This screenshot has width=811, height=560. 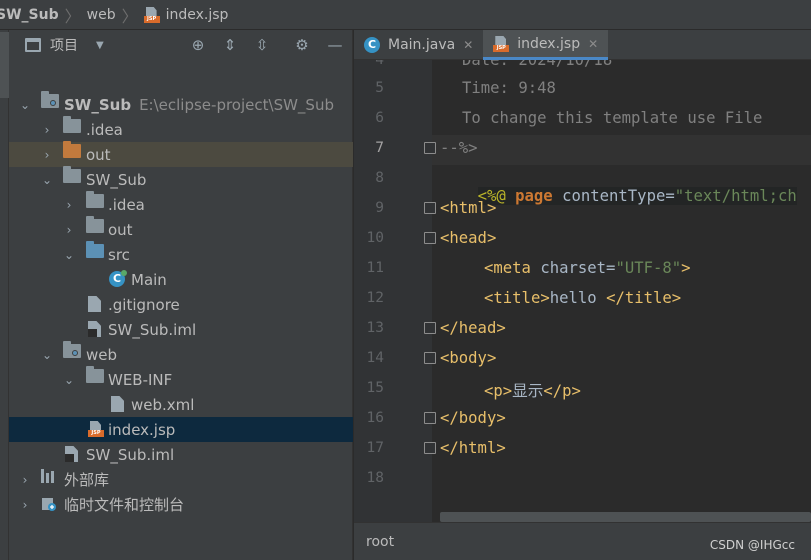 What do you see at coordinates (117, 404) in the screenshot?
I see `xml-file-icon` at bounding box center [117, 404].